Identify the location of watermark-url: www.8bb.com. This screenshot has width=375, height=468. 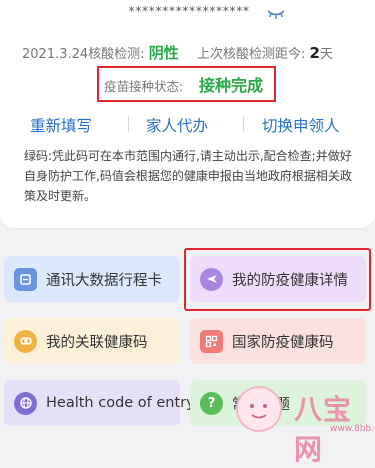
(352, 429).